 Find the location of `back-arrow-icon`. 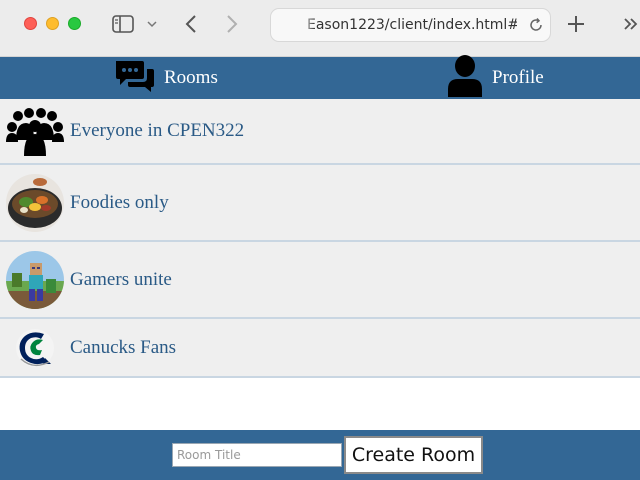

back-arrow-icon is located at coordinates (191, 24).